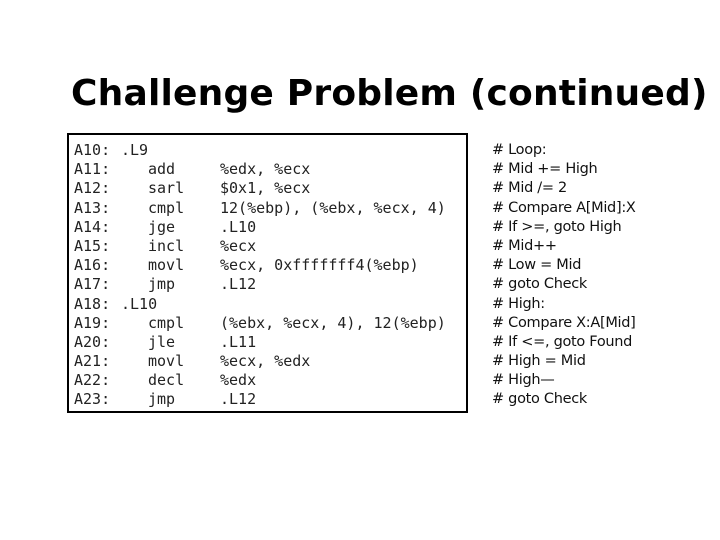  What do you see at coordinates (92, 341) in the screenshot?
I see `line-address: A20:` at bounding box center [92, 341].